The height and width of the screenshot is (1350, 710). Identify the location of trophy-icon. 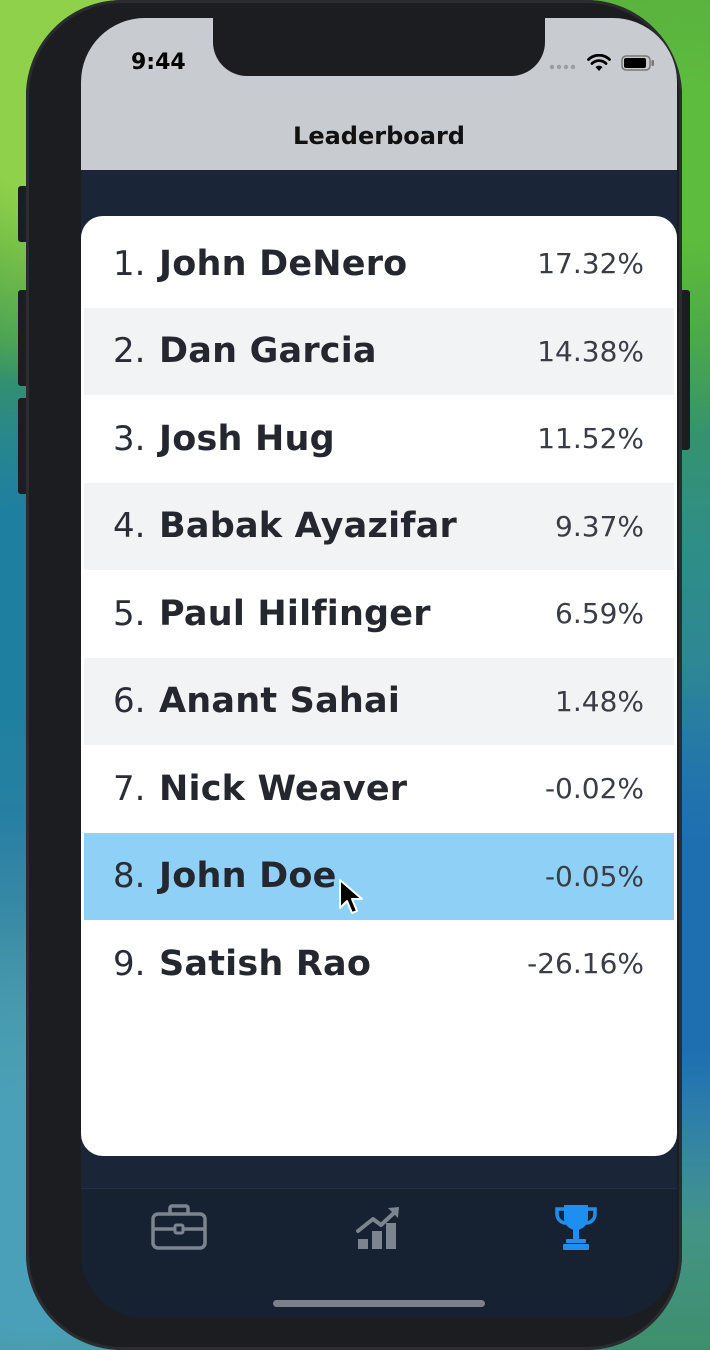
(576, 1229).